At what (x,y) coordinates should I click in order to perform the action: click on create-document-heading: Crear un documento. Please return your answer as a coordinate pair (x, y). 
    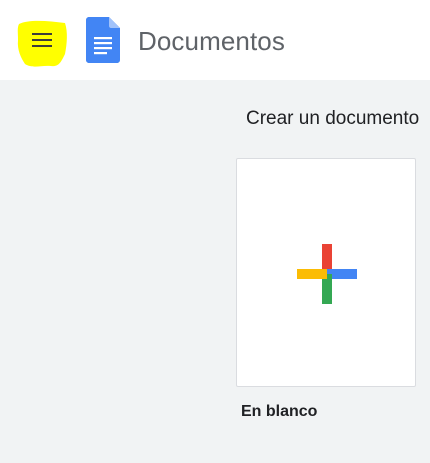
    Looking at the image, I should click on (333, 118).